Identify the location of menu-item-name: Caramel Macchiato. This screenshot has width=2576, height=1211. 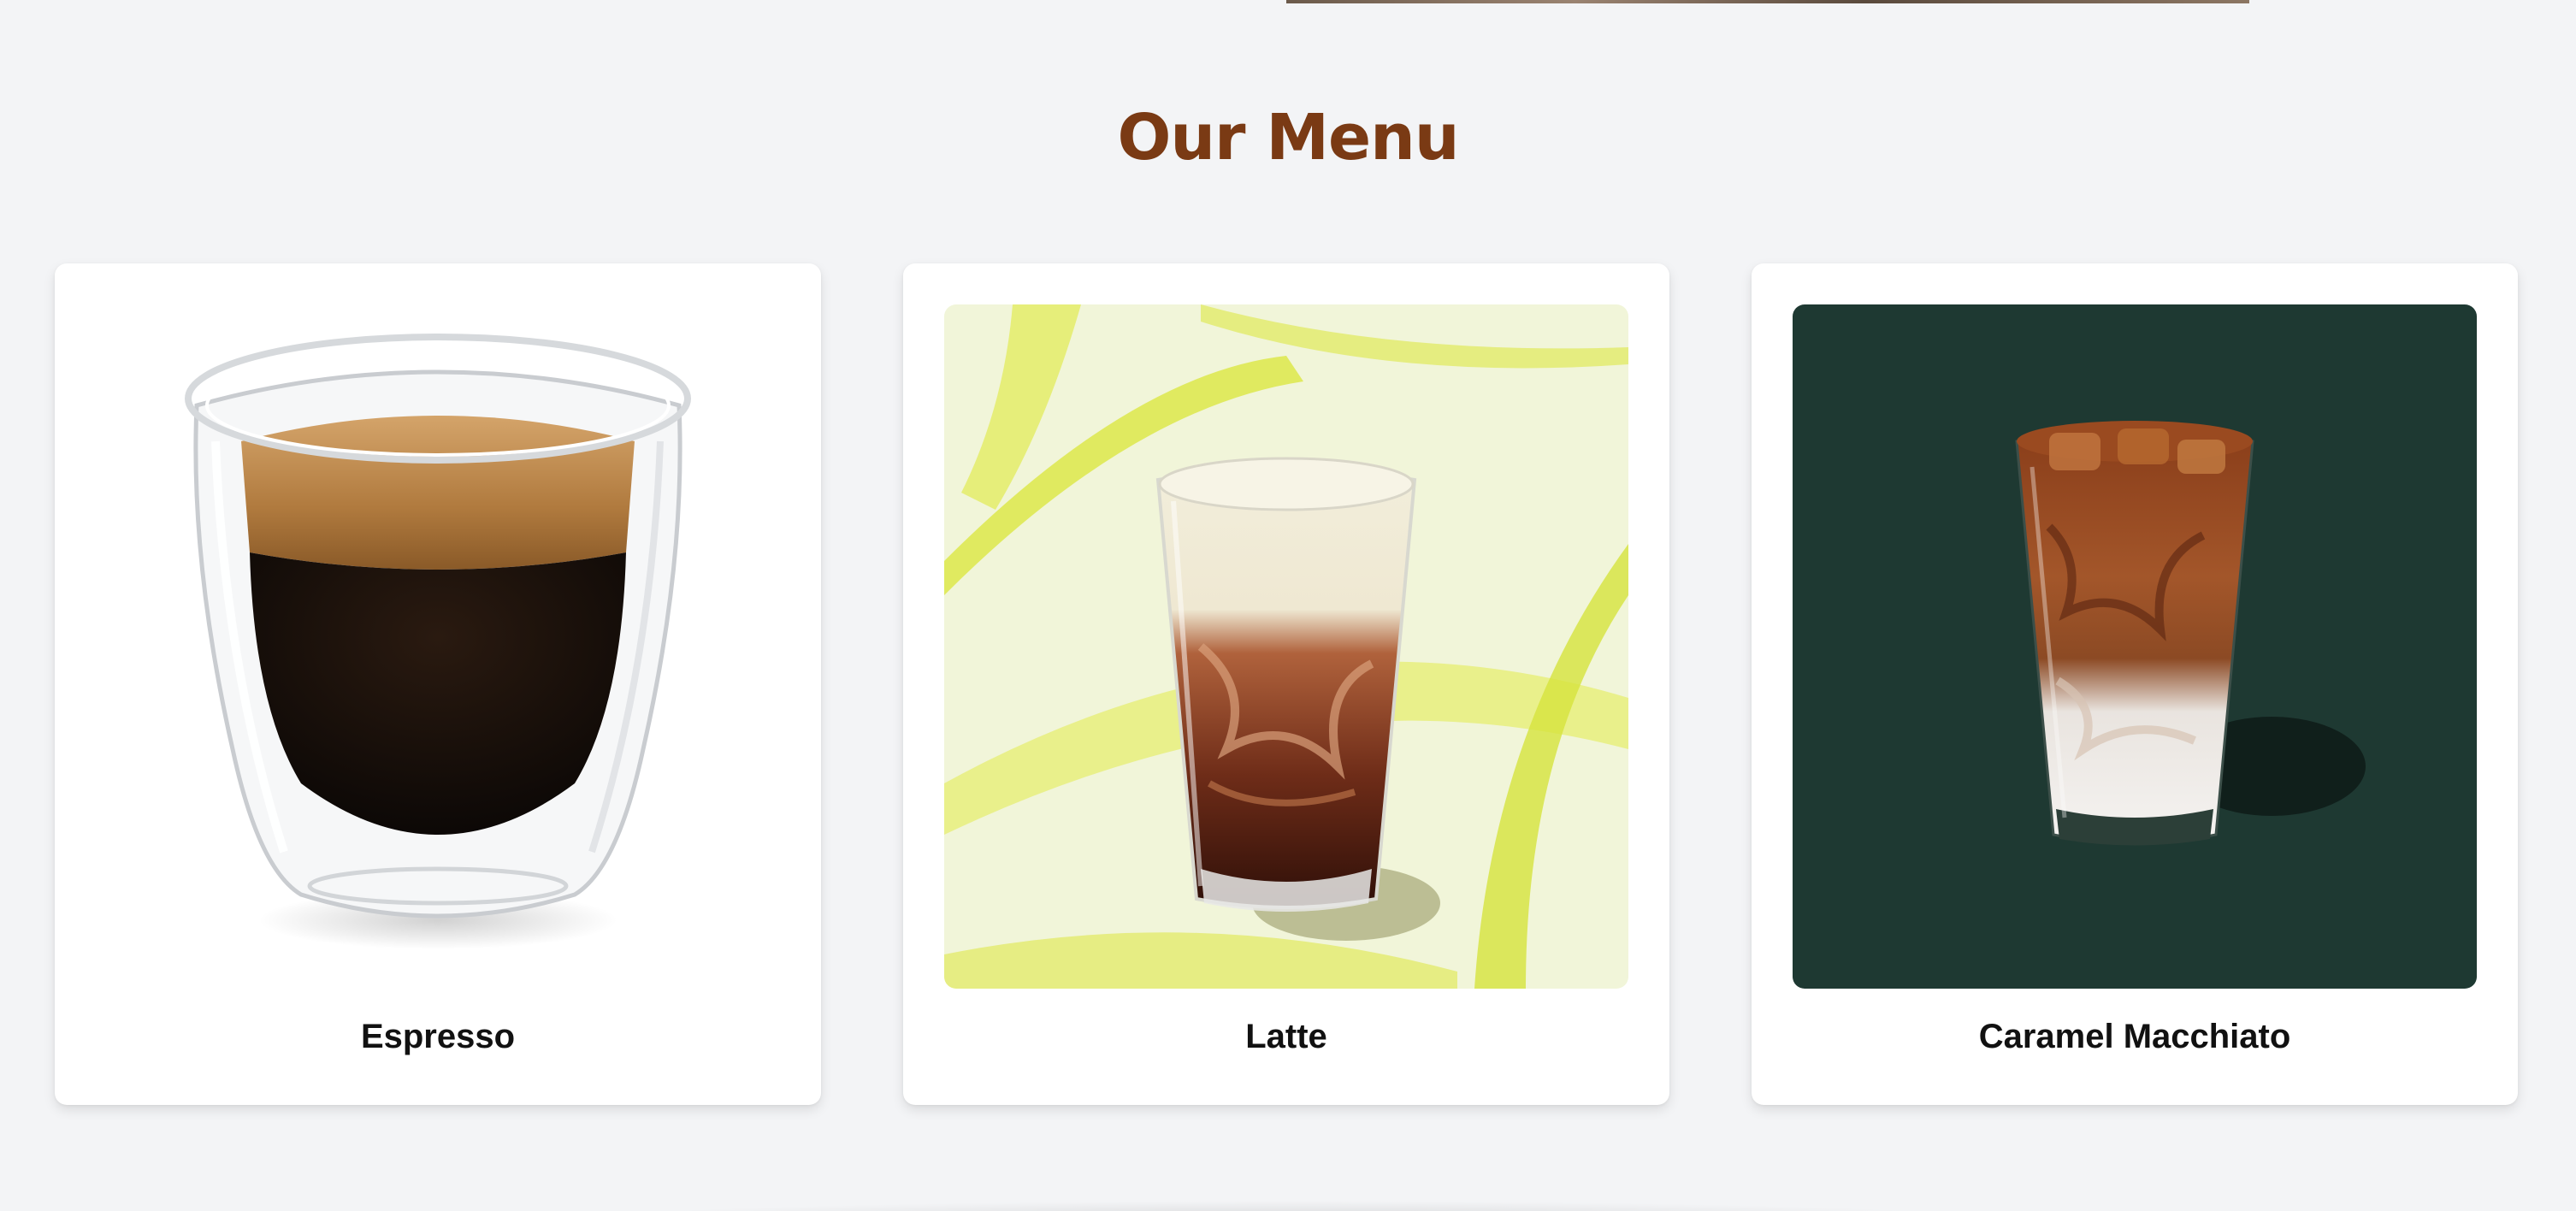
(2134, 1036).